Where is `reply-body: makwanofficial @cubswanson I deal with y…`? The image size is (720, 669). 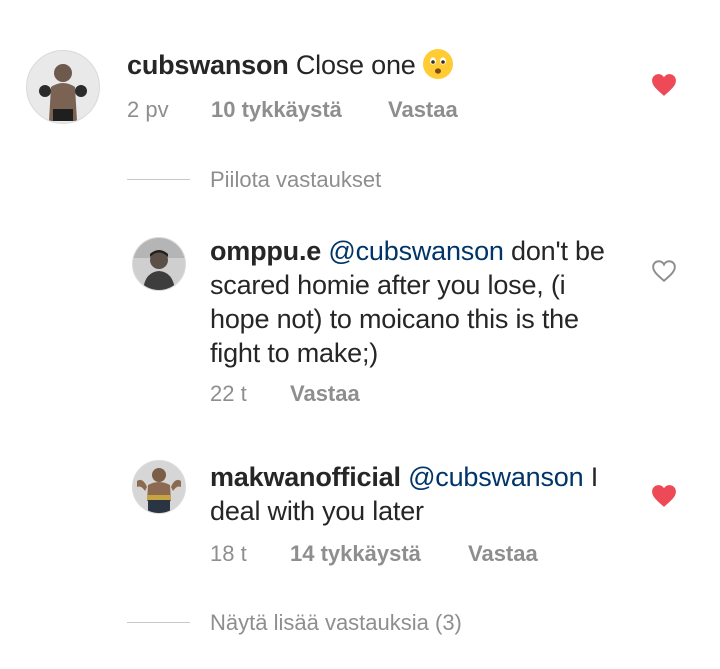
reply-body: makwanofficial @cubswanson I deal with y… is located at coordinates (425, 494).